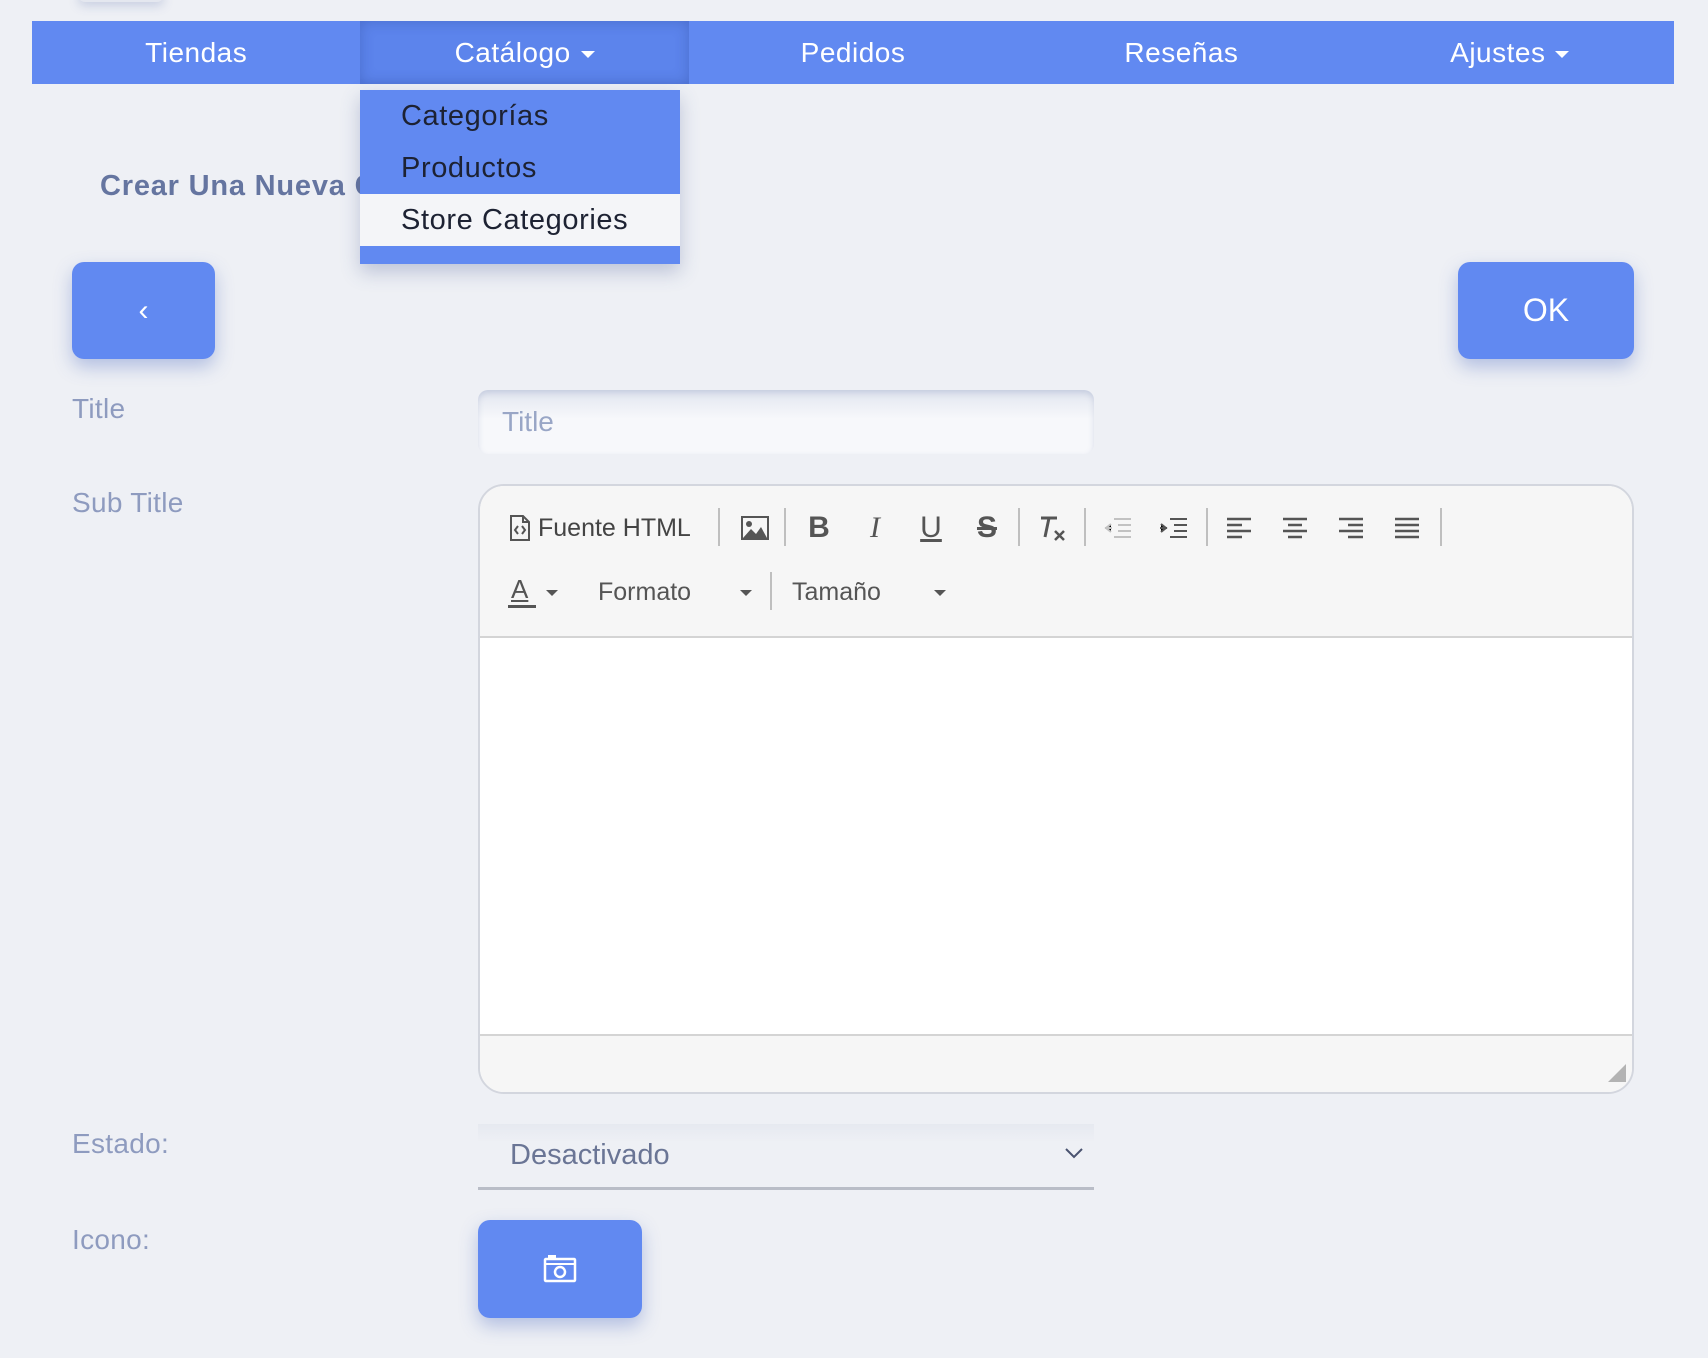 The width and height of the screenshot is (1708, 1358). I want to click on italic-button: I, so click(875, 528).